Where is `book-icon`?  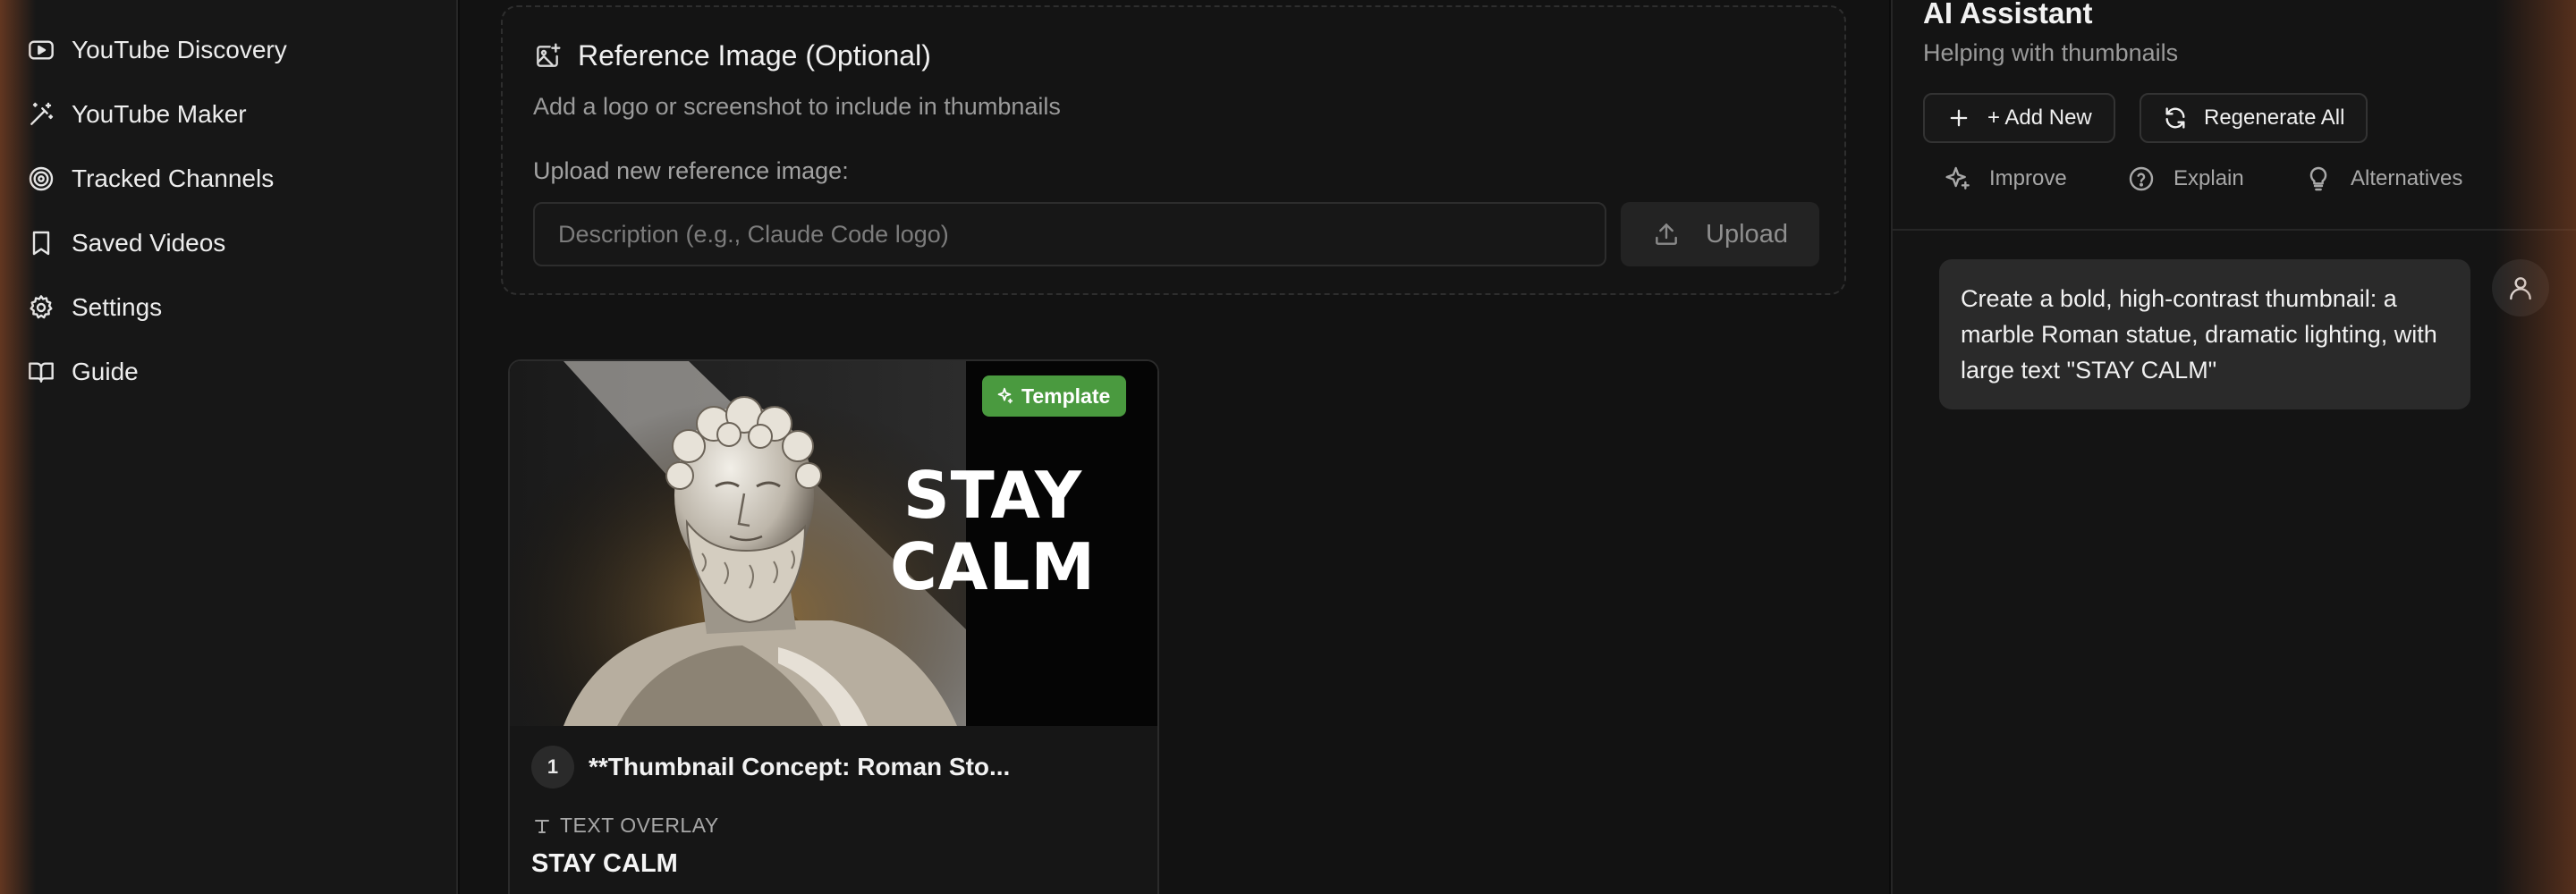
book-icon is located at coordinates (41, 372).